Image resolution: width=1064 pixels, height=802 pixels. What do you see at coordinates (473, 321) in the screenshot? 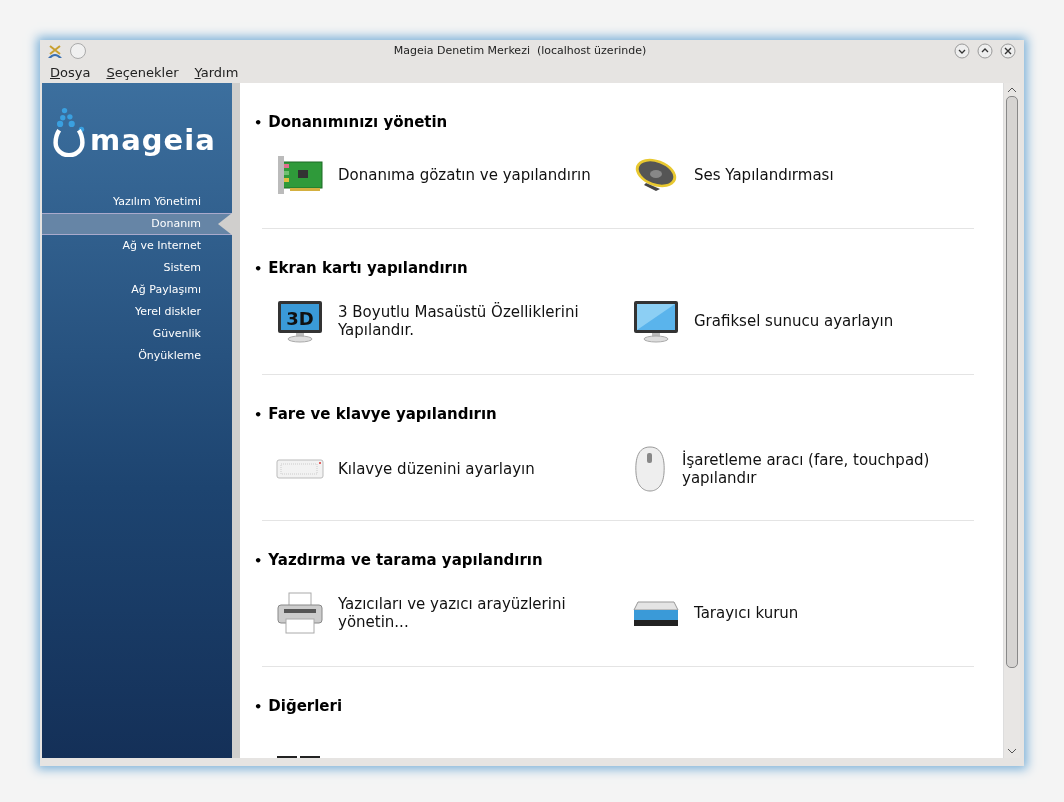
I see `tool-link: 3 Boyutlu Masaüstü Özelliklerini Yapılandır.` at bounding box center [473, 321].